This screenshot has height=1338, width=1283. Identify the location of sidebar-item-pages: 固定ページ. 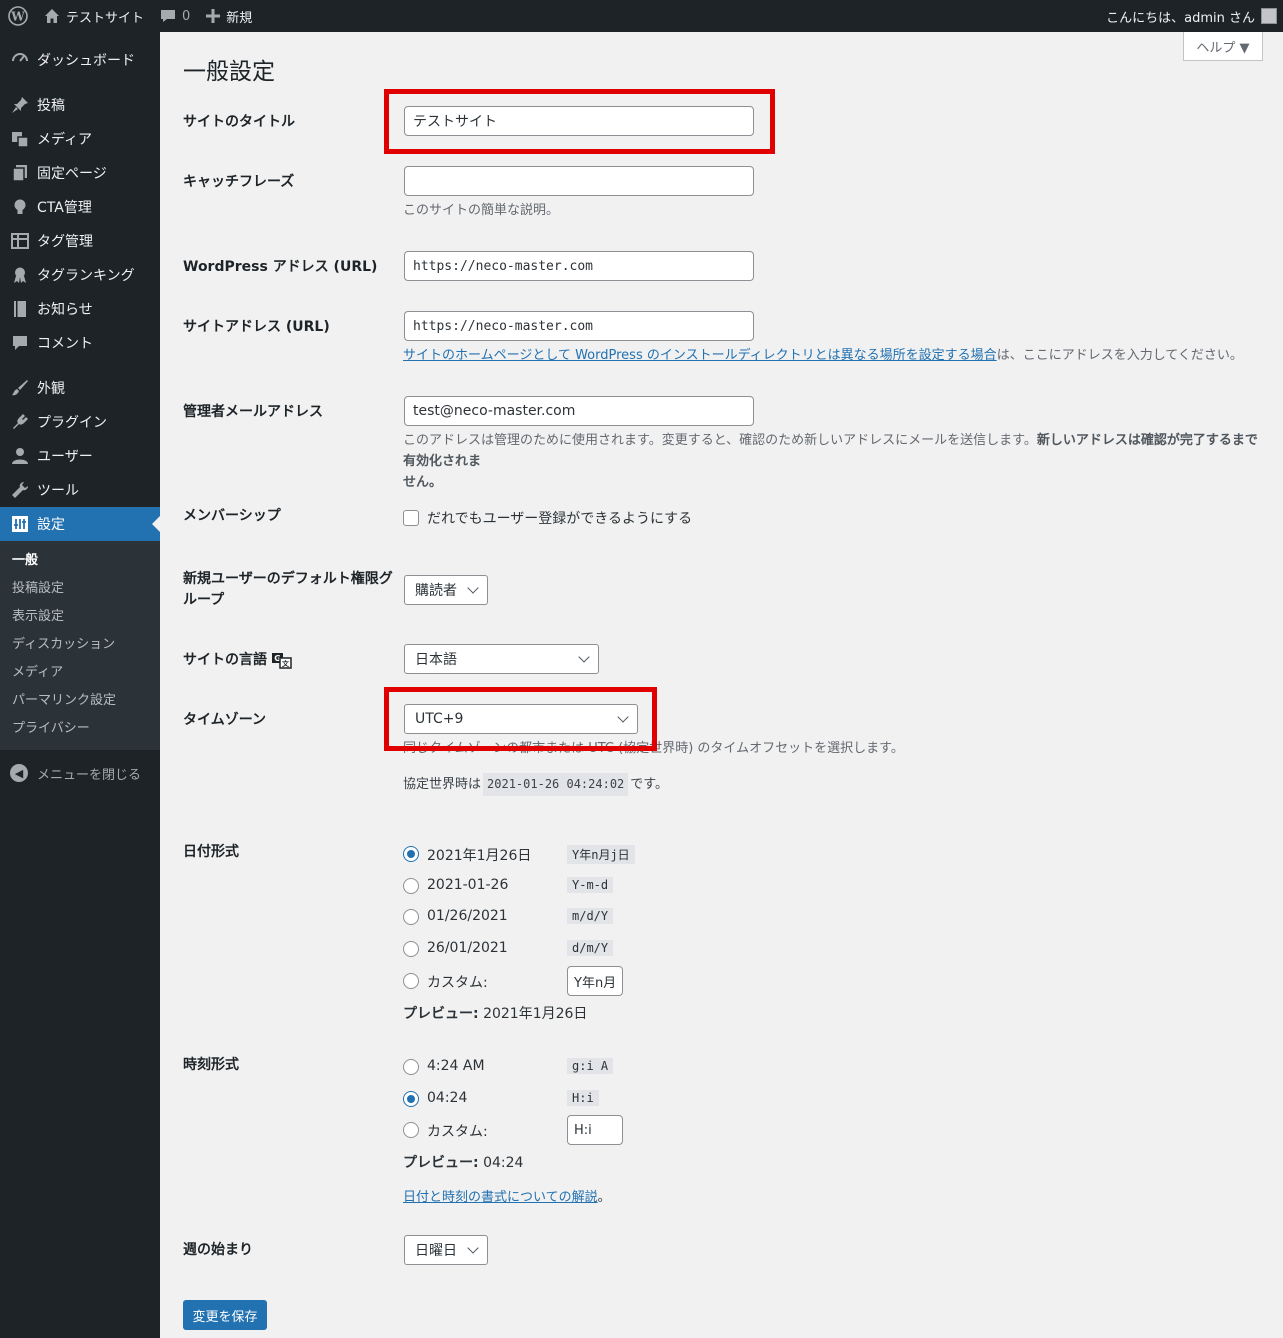
(80, 173).